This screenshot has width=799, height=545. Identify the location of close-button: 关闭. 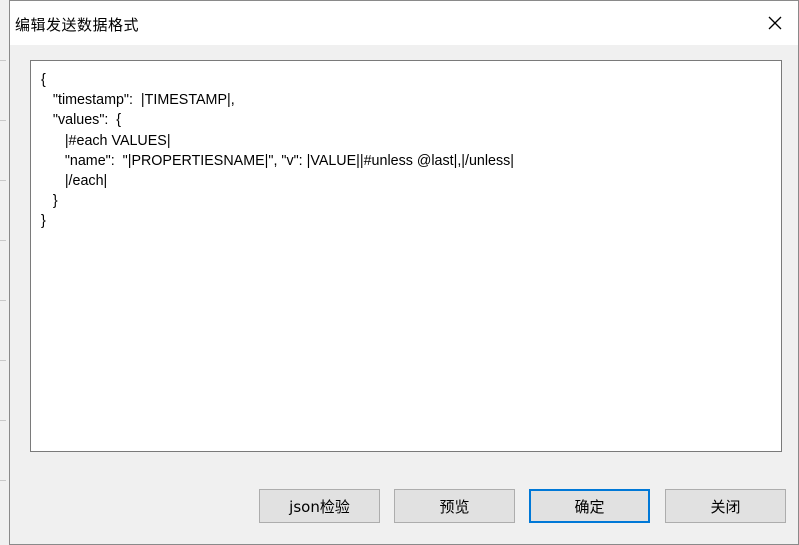
(725, 506).